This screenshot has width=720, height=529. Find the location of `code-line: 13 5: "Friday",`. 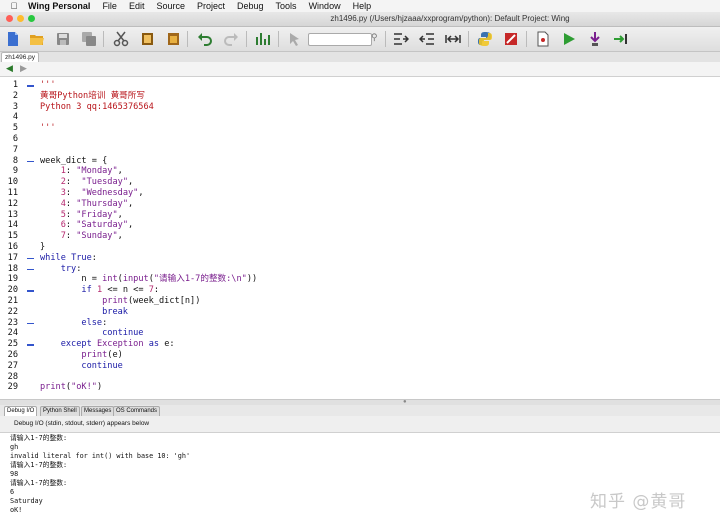

code-line: 13 5: "Friday", is located at coordinates (360, 215).